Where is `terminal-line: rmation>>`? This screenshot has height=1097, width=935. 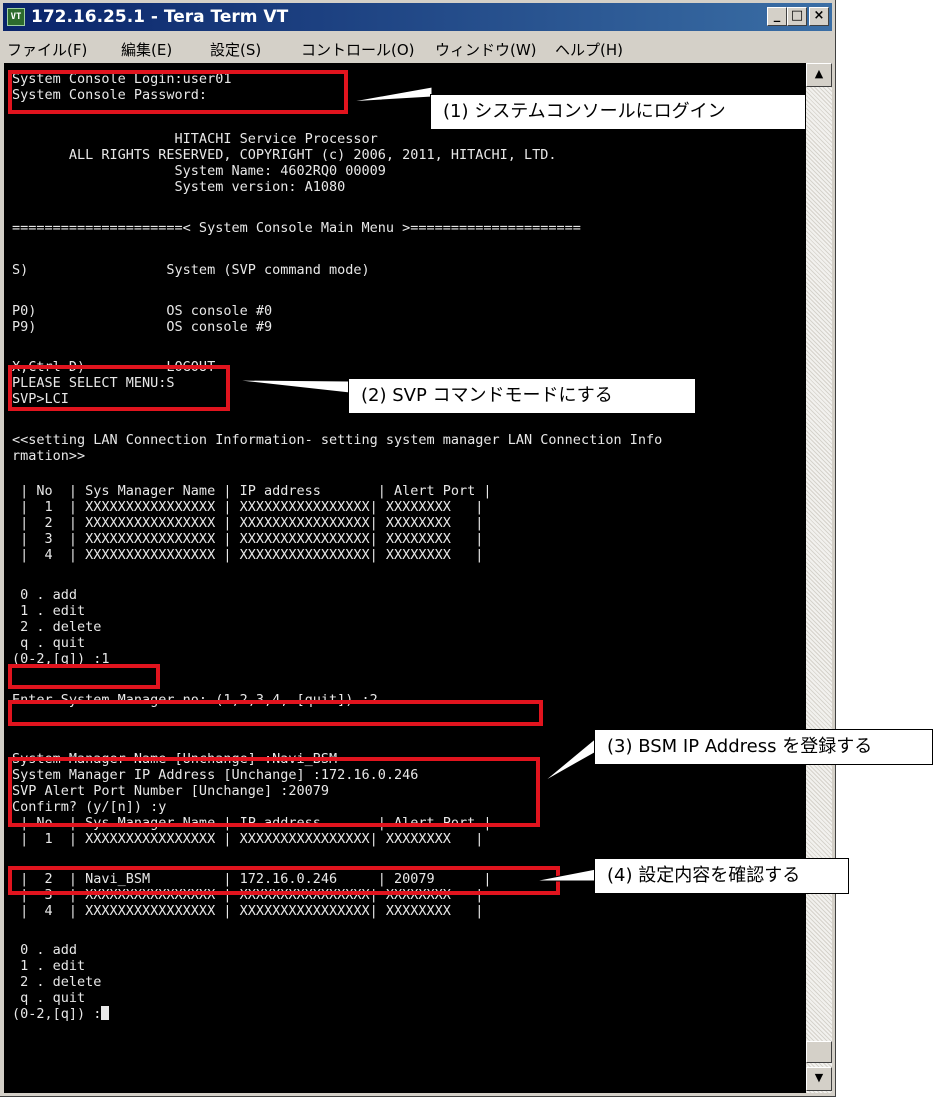
terminal-line: rmation>> is located at coordinates (49, 456).